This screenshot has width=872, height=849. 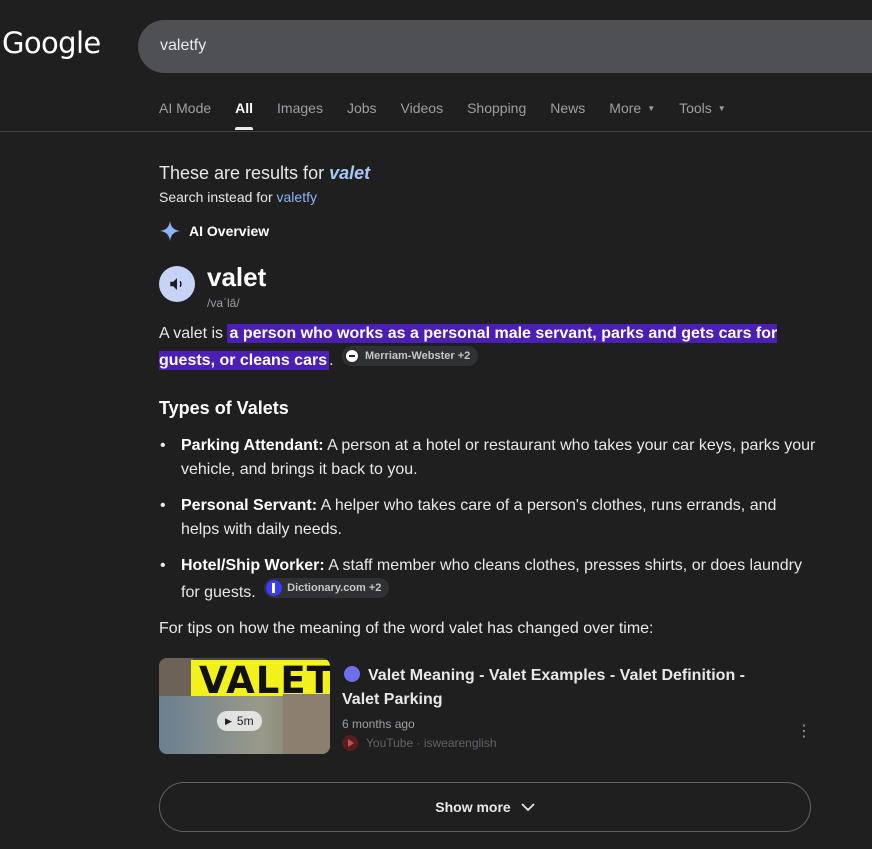 What do you see at coordinates (436, 131) in the screenshot?
I see `divider` at bounding box center [436, 131].